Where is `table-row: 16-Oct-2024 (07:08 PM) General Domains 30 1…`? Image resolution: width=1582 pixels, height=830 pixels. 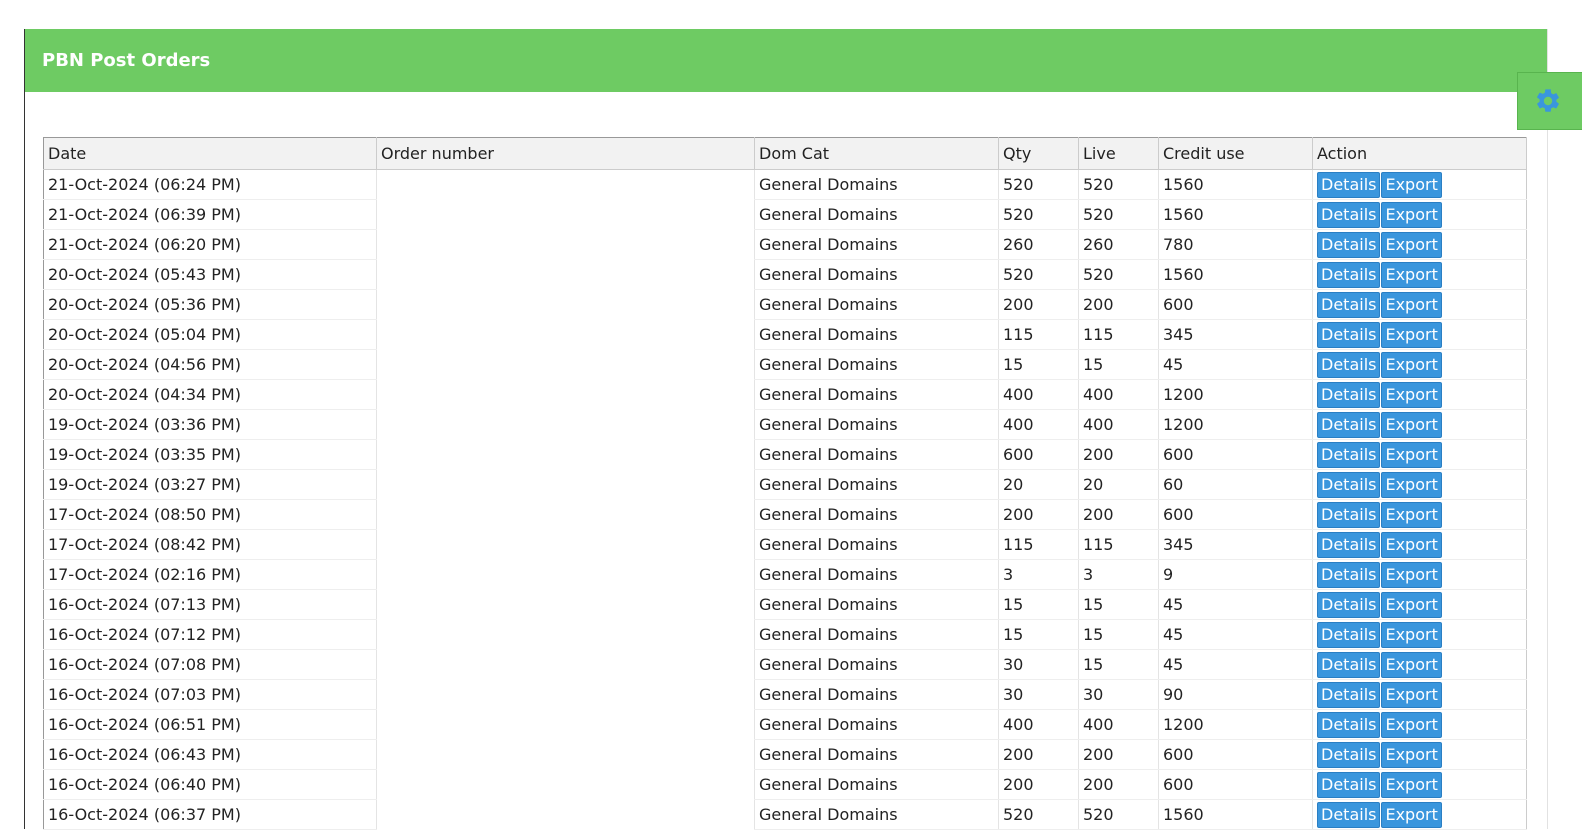
table-row: 16-Oct-2024 (07:08 PM) General Domains 30 1… is located at coordinates (785, 664).